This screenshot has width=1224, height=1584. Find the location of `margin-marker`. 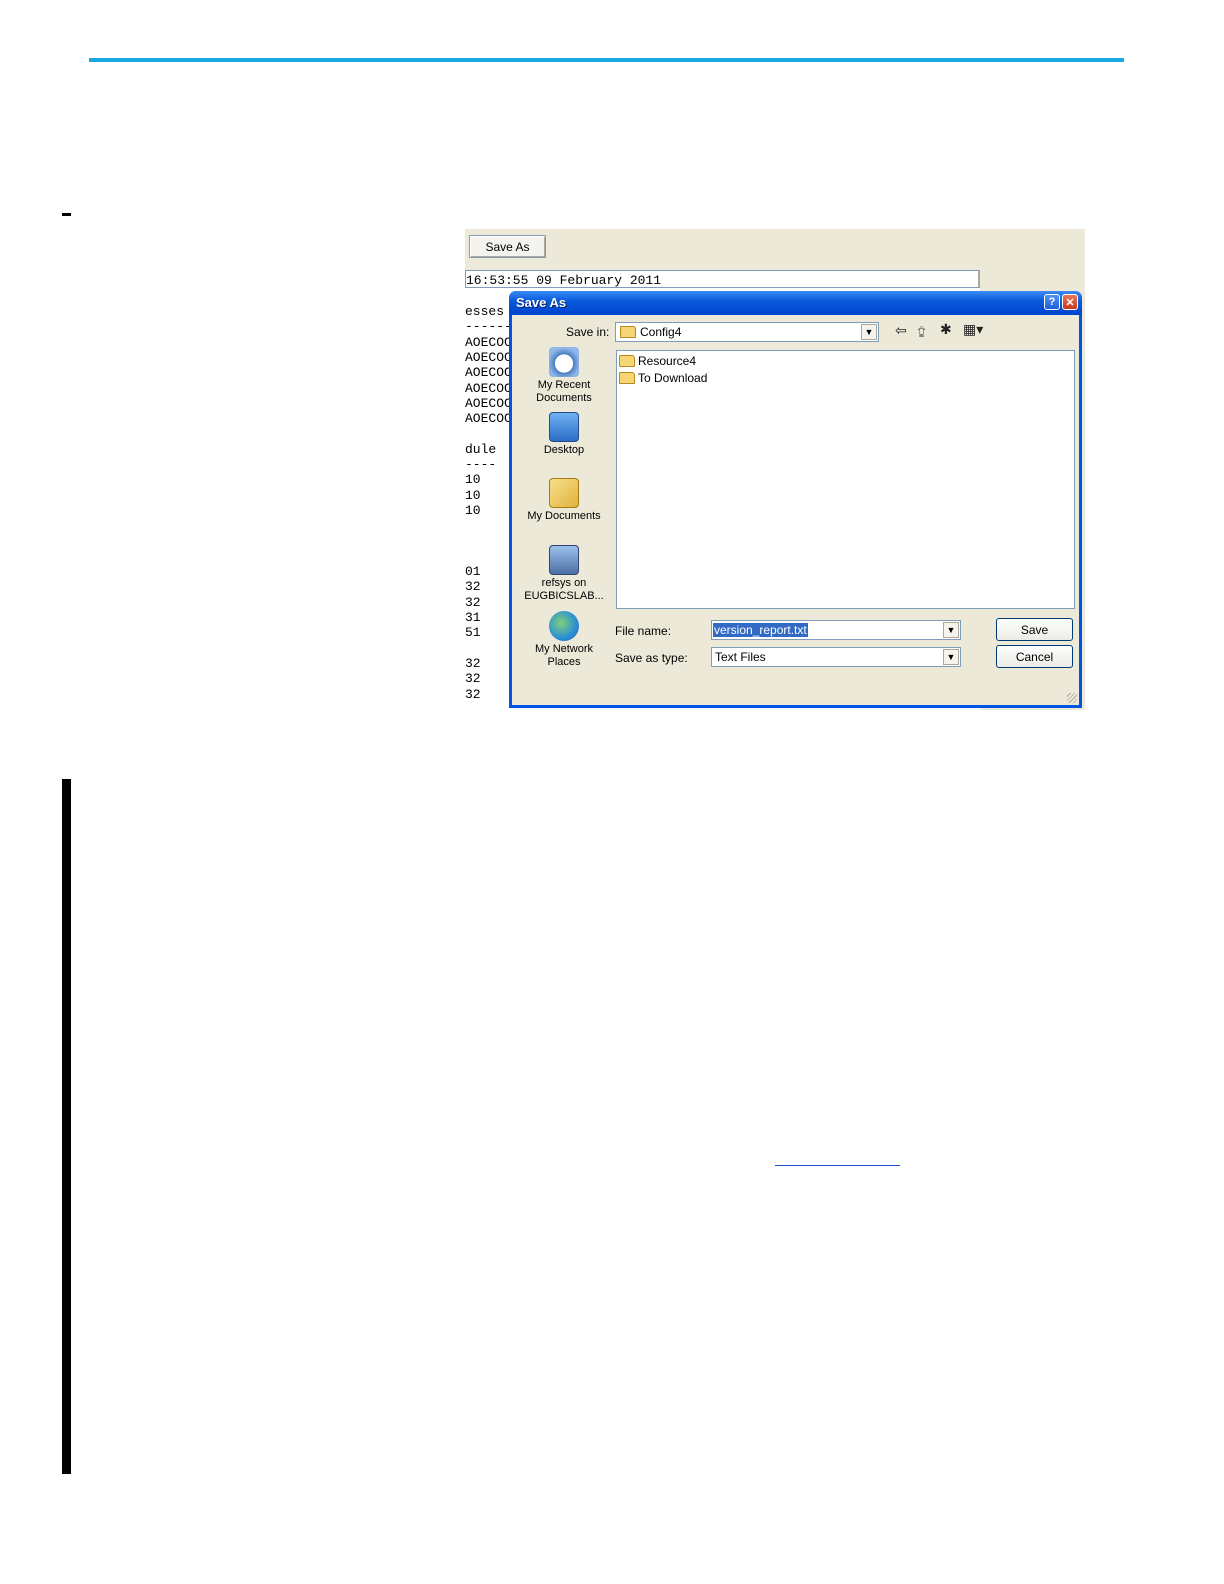

margin-marker is located at coordinates (66, 214).